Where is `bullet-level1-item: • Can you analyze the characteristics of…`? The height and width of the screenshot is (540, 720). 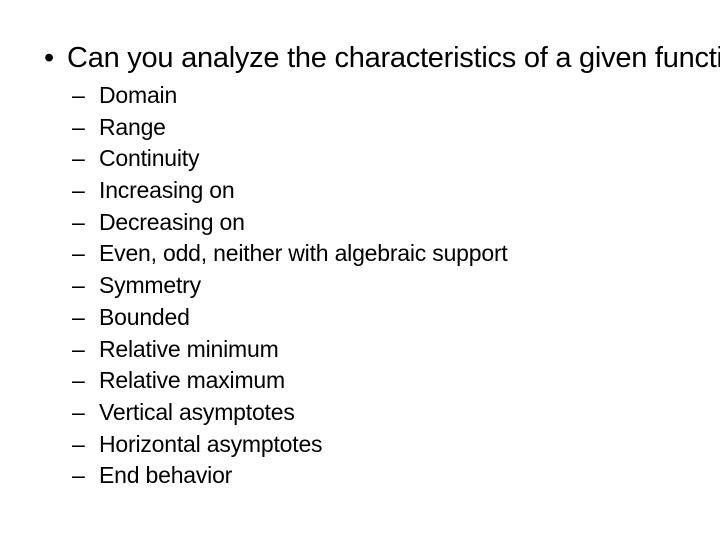
bullet-level1-item: • Can you analyze the characteristics of… is located at coordinates (380, 58).